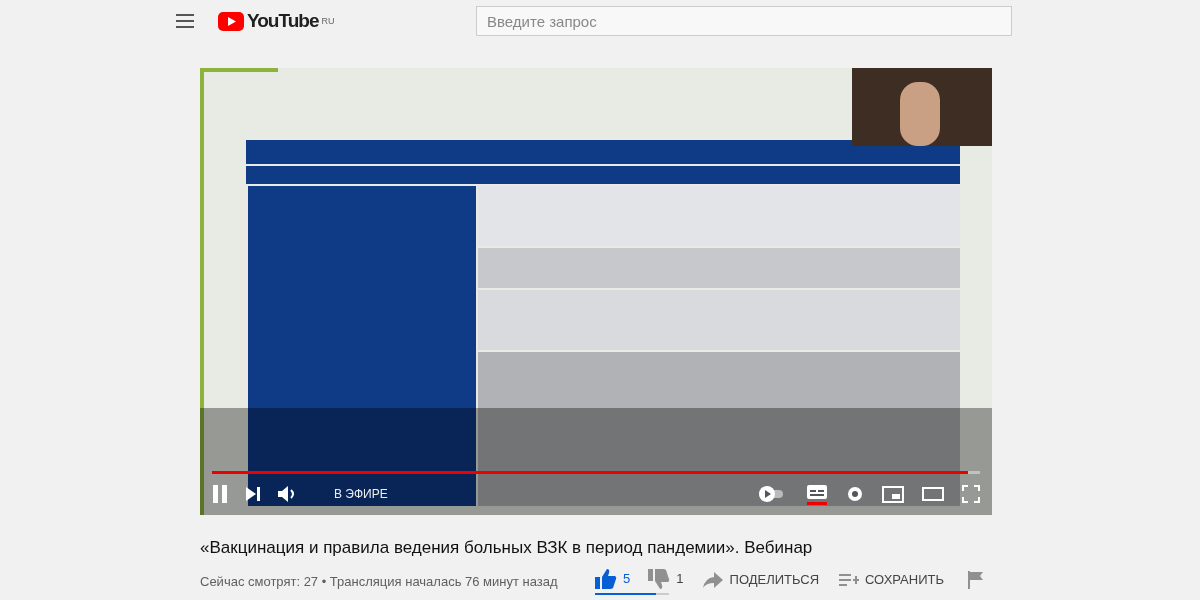 This screenshot has width=1200, height=600. Describe the element at coordinates (849, 579) in the screenshot. I see `add-to-playlist-icon` at that location.